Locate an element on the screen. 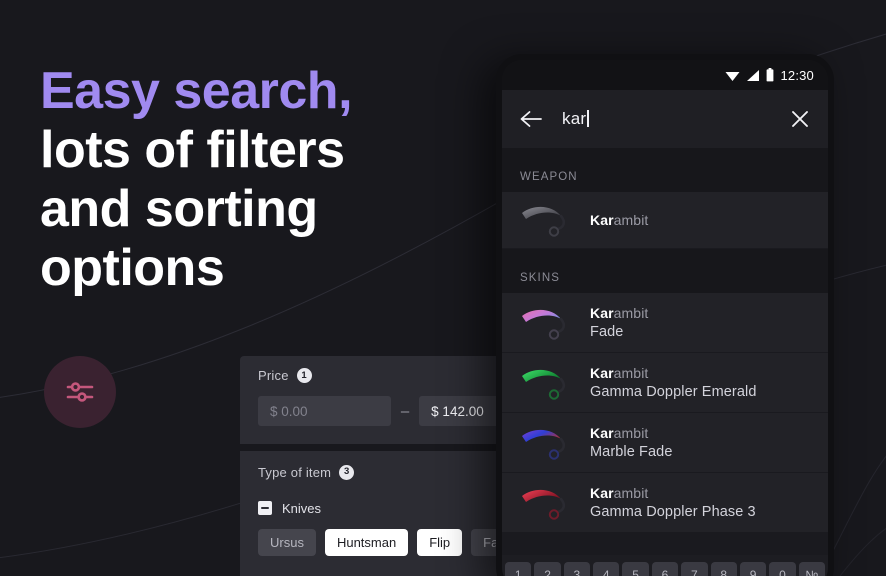 The height and width of the screenshot is (576, 886). item-subtitle: Gamma Doppler Emerald is located at coordinates (673, 392).